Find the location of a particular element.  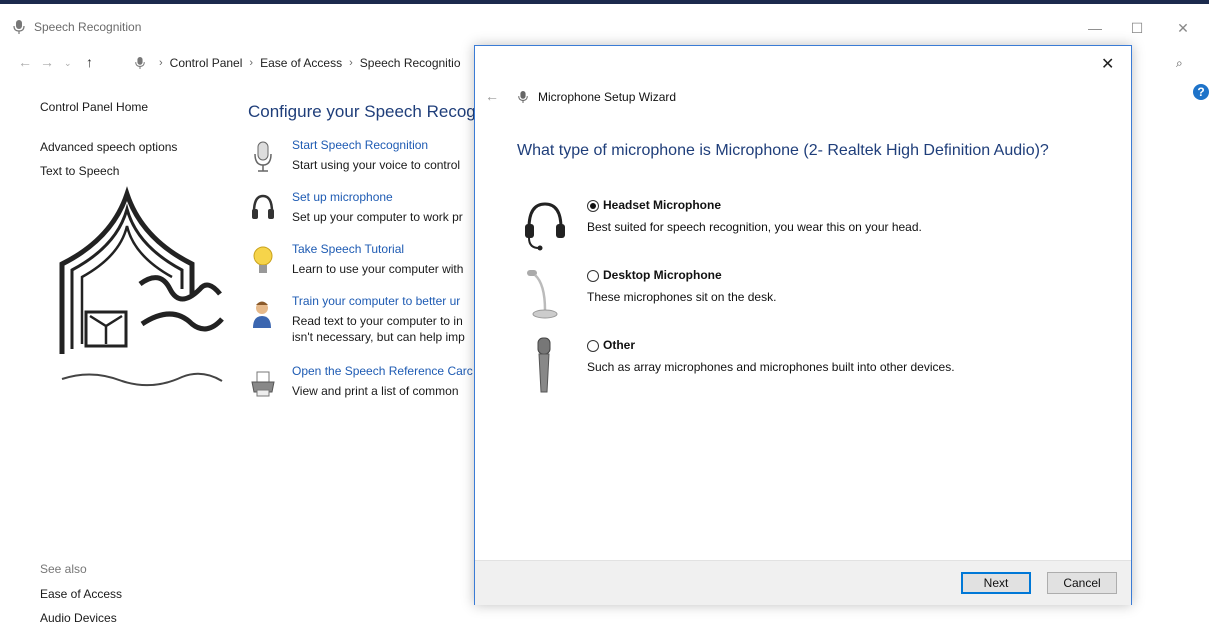

breadcrumb-ease-of-access: Ease of Access is located at coordinates (301, 63).